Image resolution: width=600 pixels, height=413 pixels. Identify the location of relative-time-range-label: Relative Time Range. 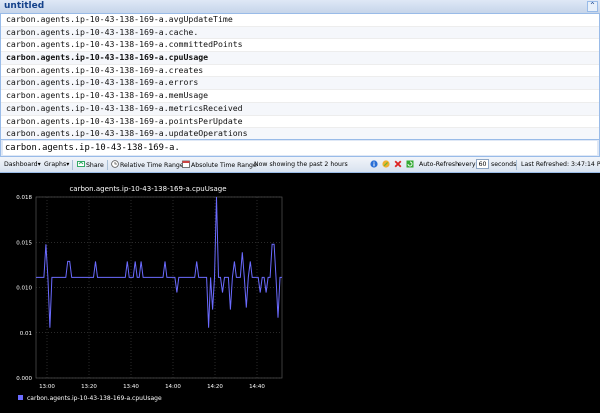
(152, 165).